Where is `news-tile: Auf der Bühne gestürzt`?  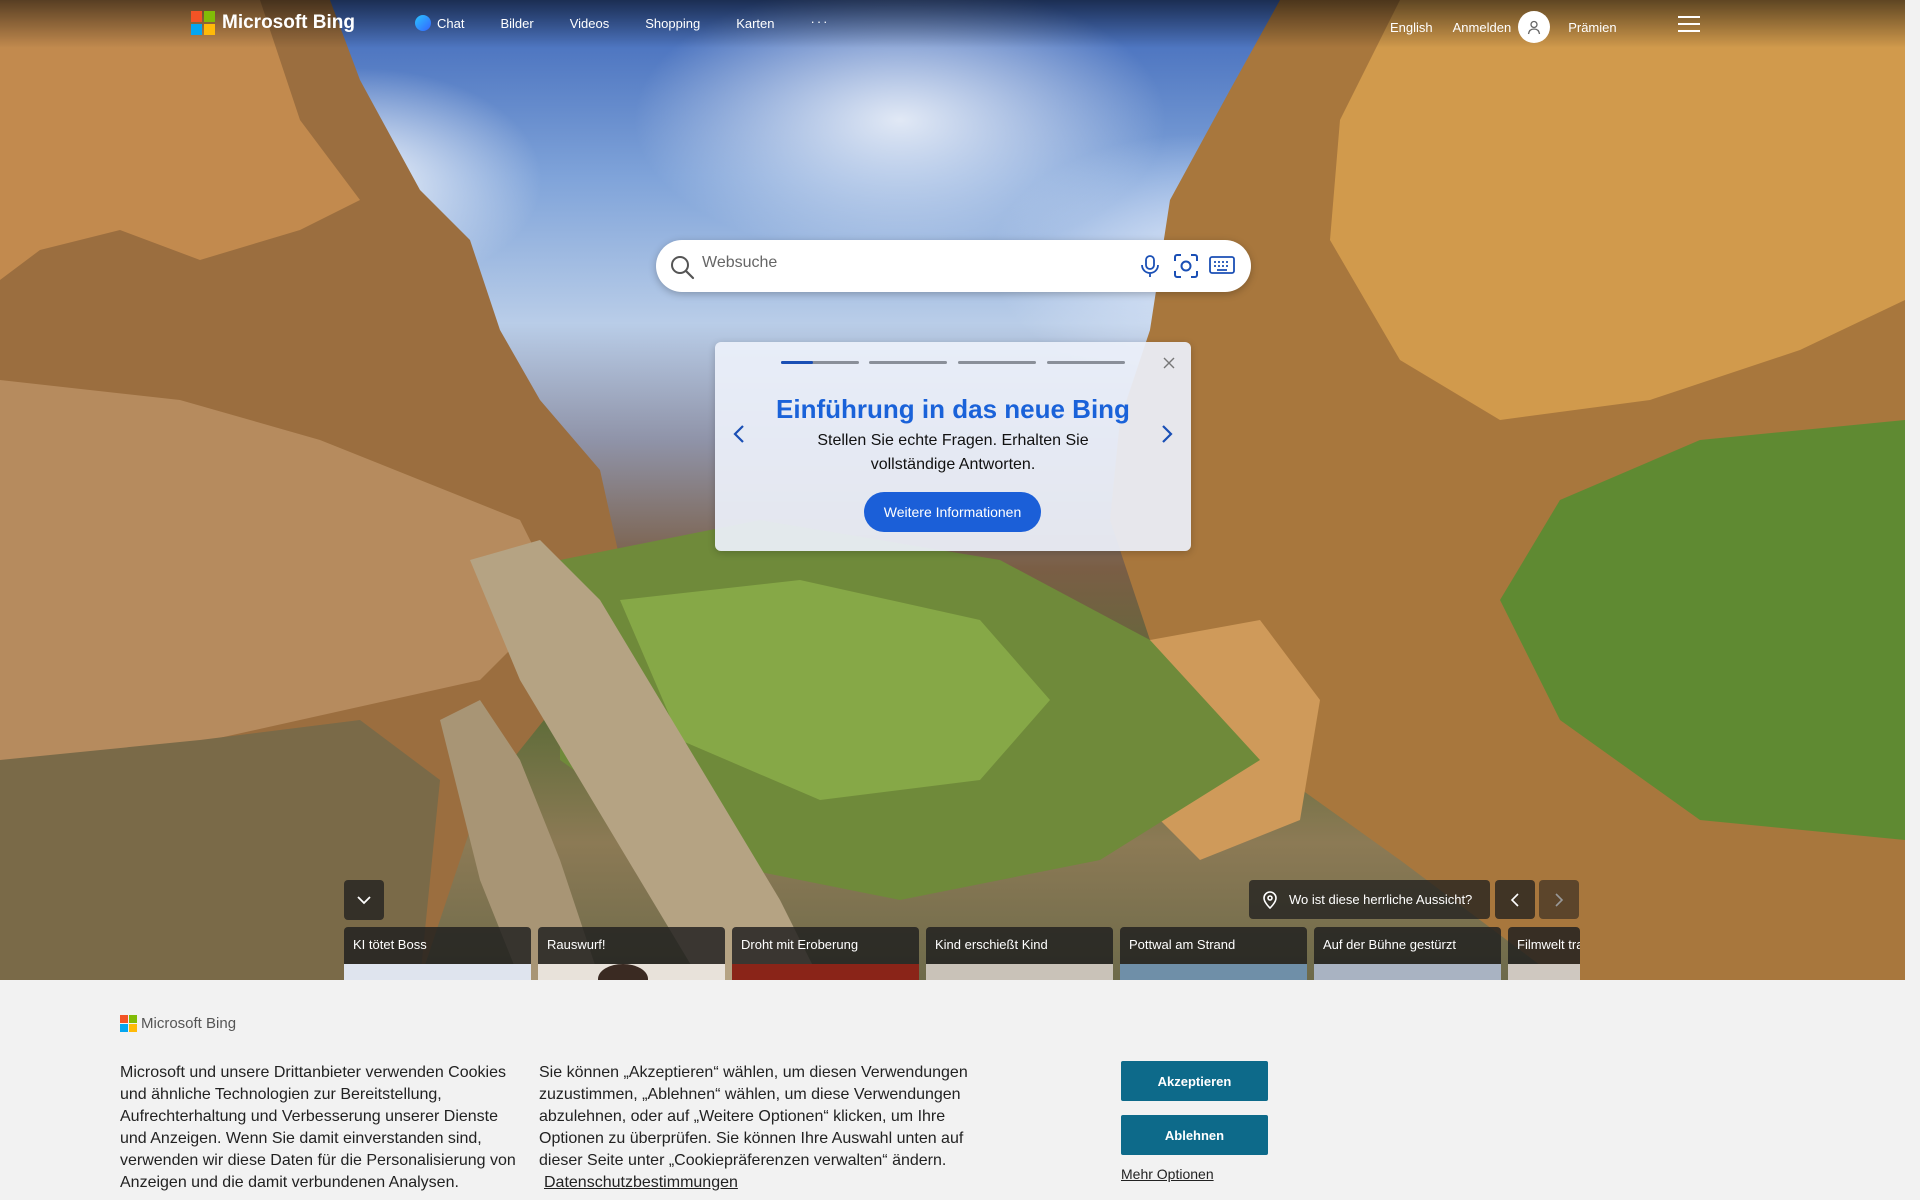 news-tile: Auf der Bühne gestürzt is located at coordinates (1407, 953).